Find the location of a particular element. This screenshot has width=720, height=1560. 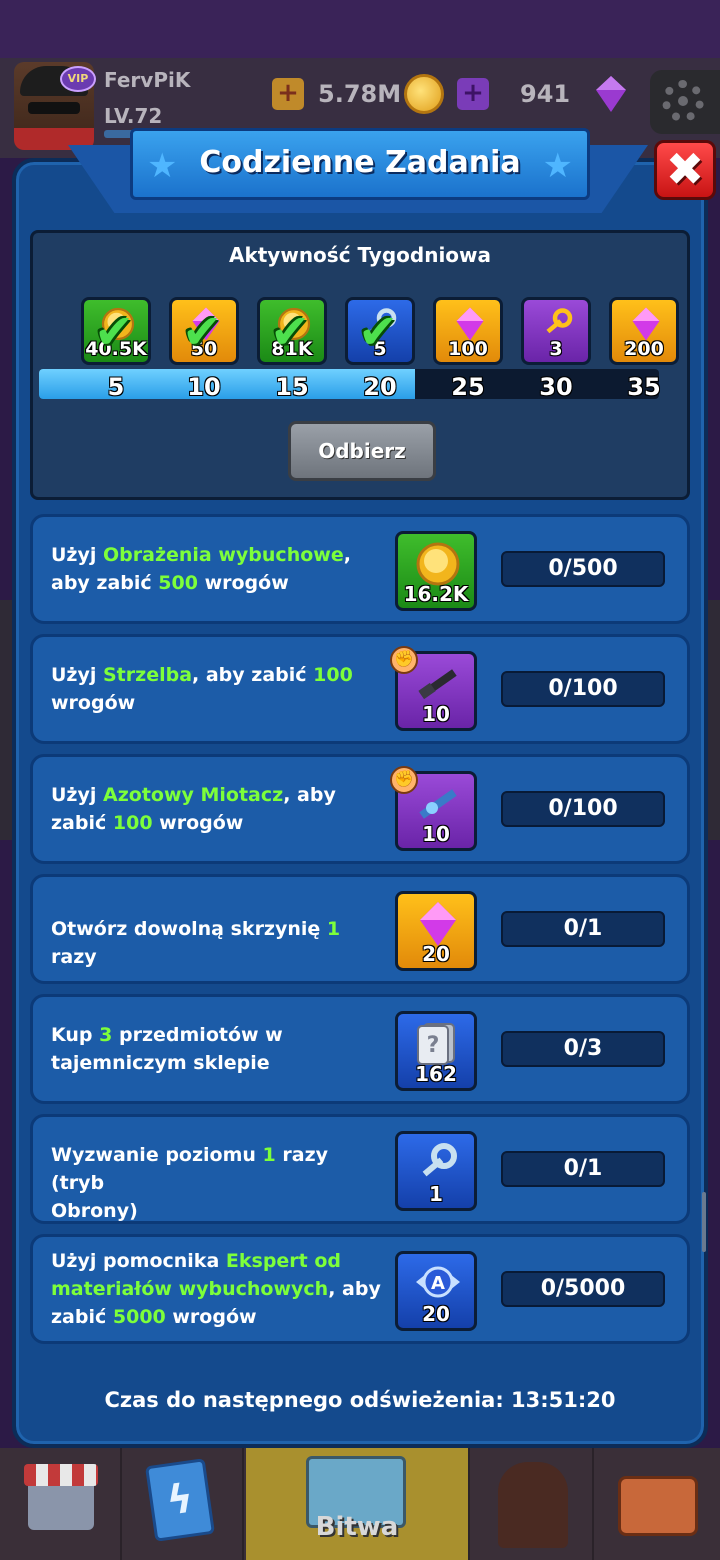

weekly-milestone-label: 15 is located at coordinates (292, 387).